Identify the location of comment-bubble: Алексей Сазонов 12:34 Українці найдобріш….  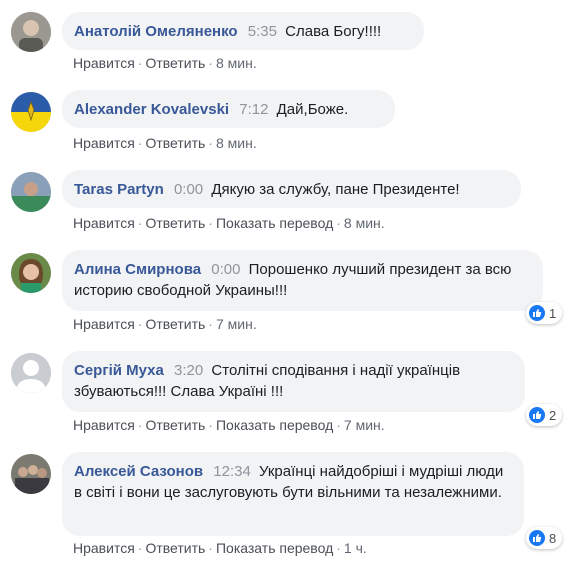
(293, 494).